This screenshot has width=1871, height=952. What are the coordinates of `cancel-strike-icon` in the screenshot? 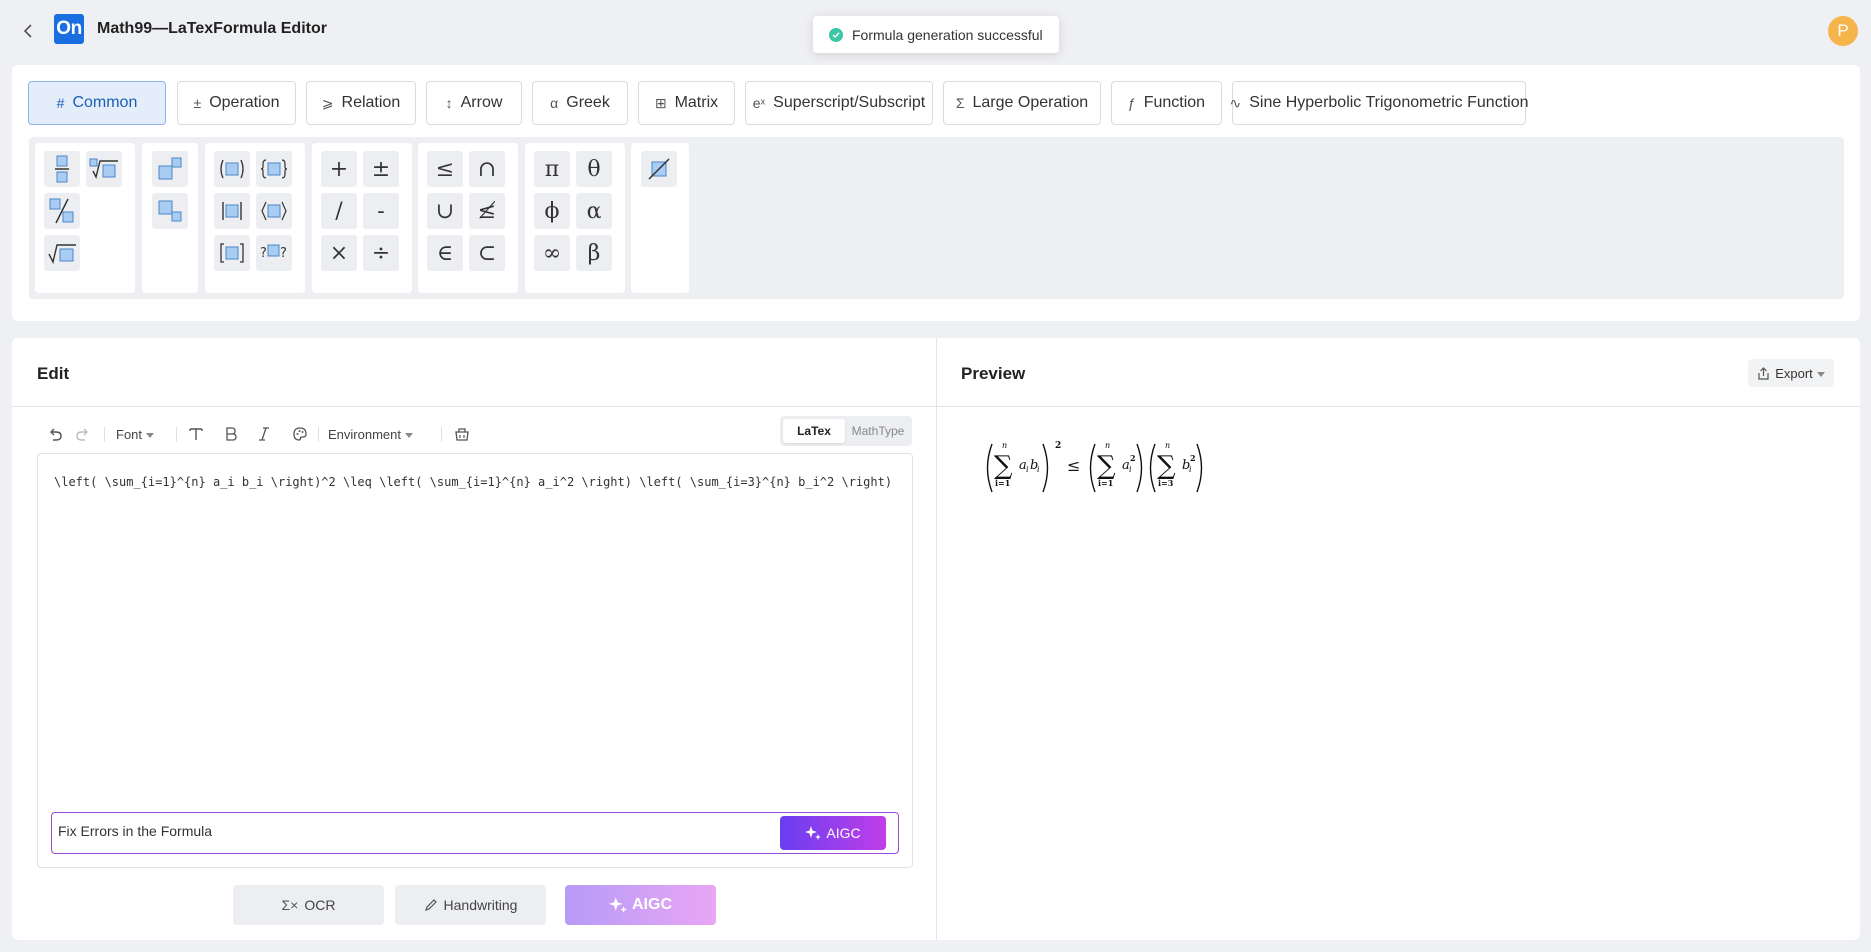 It's located at (659, 169).